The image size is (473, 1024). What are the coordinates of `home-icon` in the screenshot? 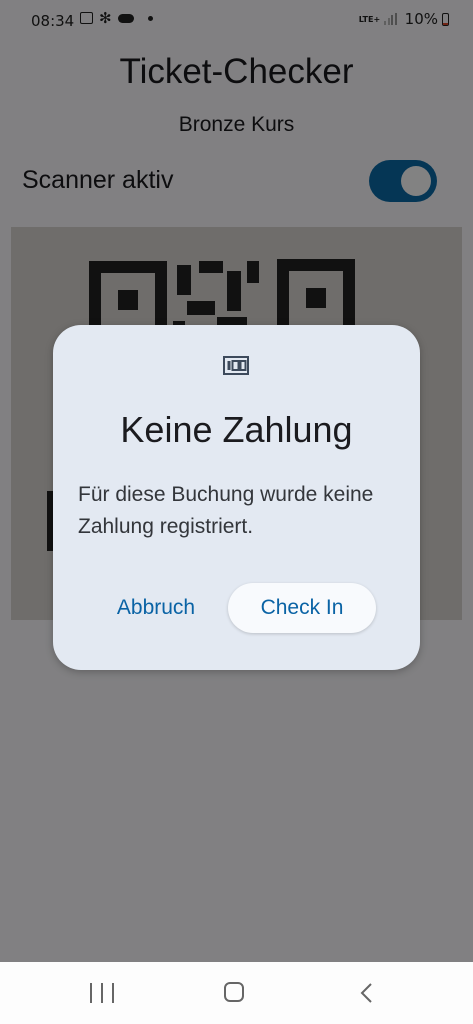 It's located at (234, 992).